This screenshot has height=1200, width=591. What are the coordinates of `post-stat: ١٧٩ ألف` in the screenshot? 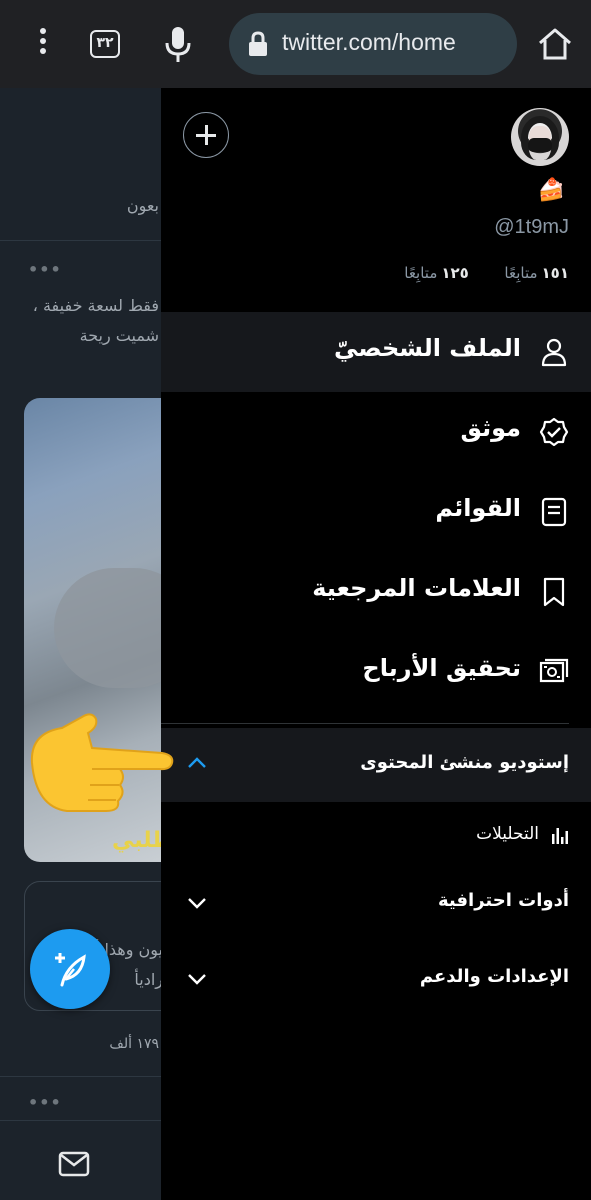 It's located at (134, 1044).